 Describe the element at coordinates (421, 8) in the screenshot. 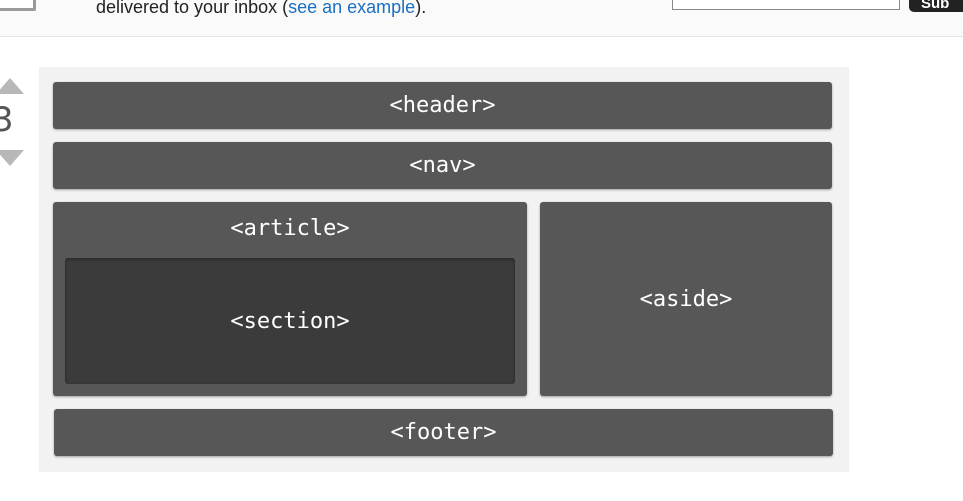

I see `newsletter-text-after: ).` at that location.